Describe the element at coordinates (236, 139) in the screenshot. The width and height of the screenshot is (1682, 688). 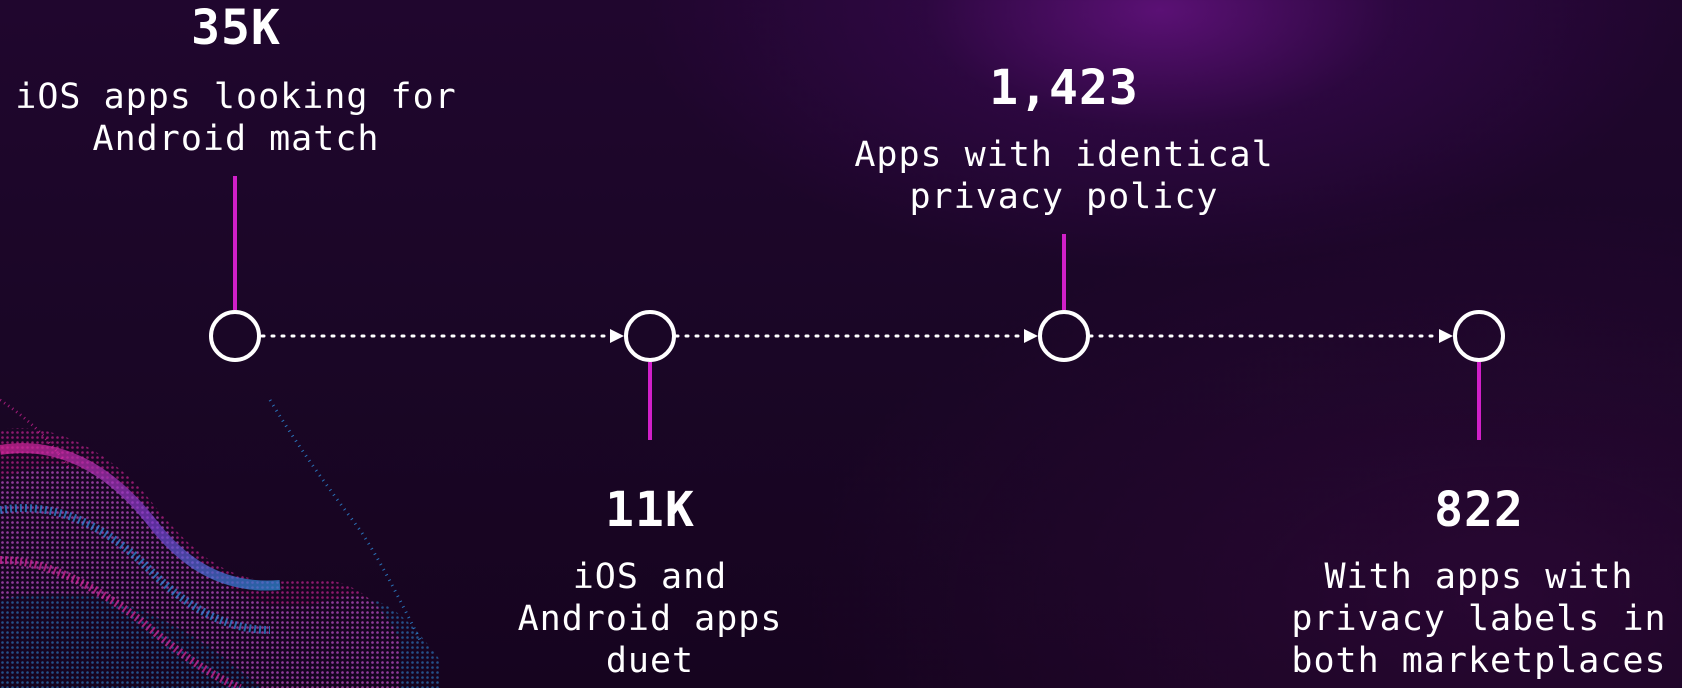
I see `milestone-1-label-line-2: Android match` at that location.